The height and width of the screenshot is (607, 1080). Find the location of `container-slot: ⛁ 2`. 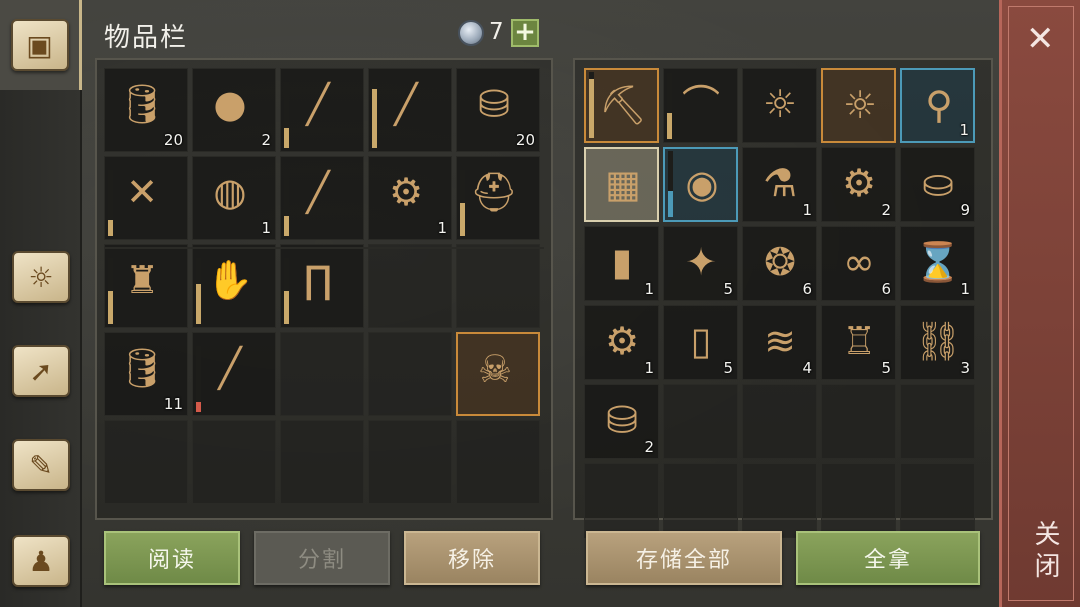

container-slot: ⛁ 2 is located at coordinates (621, 421).